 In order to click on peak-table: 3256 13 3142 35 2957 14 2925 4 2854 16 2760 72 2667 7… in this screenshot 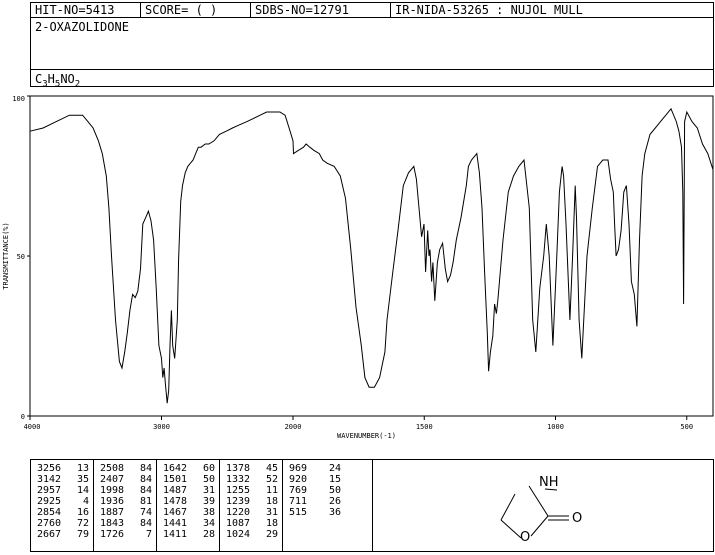, I will do `click(202, 505)`.